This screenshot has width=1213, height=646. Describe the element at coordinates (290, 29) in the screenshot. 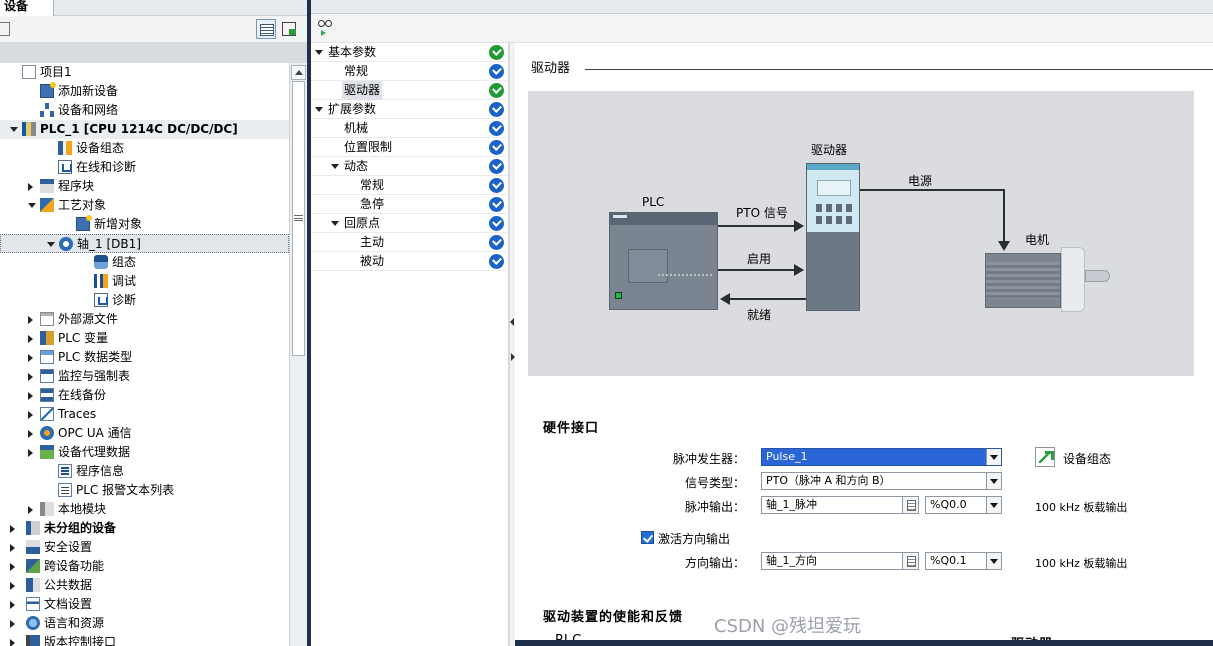

I see `add-network-view-icon` at that location.